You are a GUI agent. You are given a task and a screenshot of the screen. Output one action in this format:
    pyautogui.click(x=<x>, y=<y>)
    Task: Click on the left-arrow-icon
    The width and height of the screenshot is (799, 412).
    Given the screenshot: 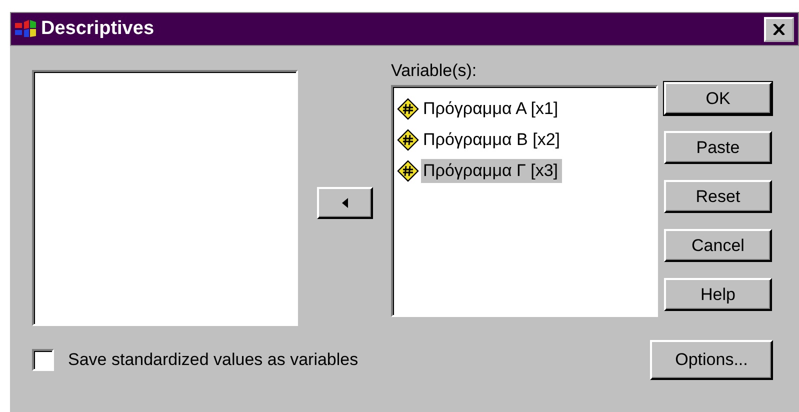 What is the action you would take?
    pyautogui.click(x=345, y=203)
    